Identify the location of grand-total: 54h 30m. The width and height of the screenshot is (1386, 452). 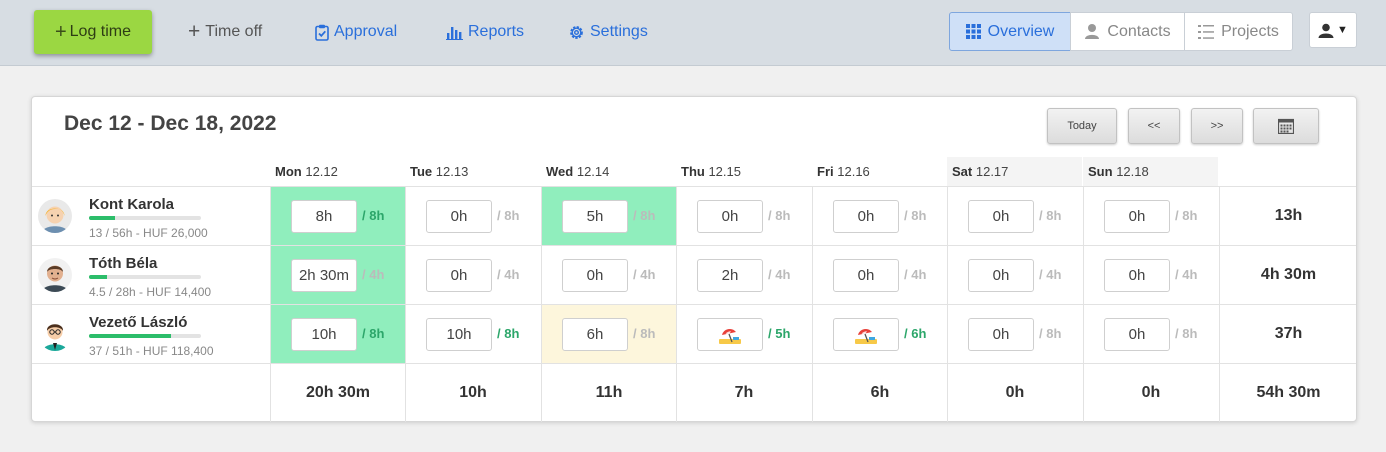
(1288, 392).